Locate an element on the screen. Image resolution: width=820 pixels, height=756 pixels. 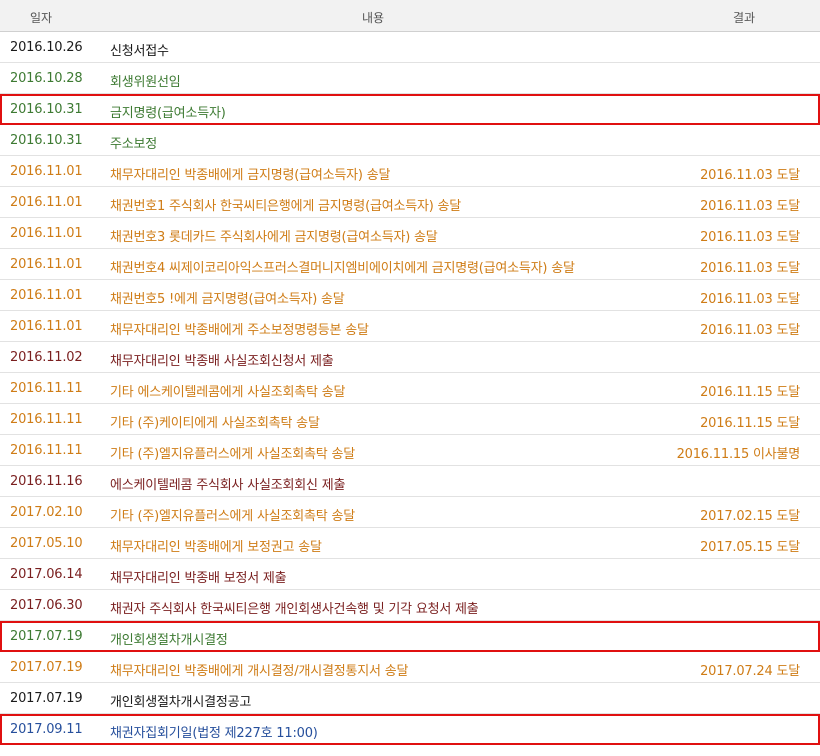
row-content: 채권자 주식회사 한국씨티은행 개인회생사건속행 및 기각 요청서 제출 is located at coordinates (294, 609).